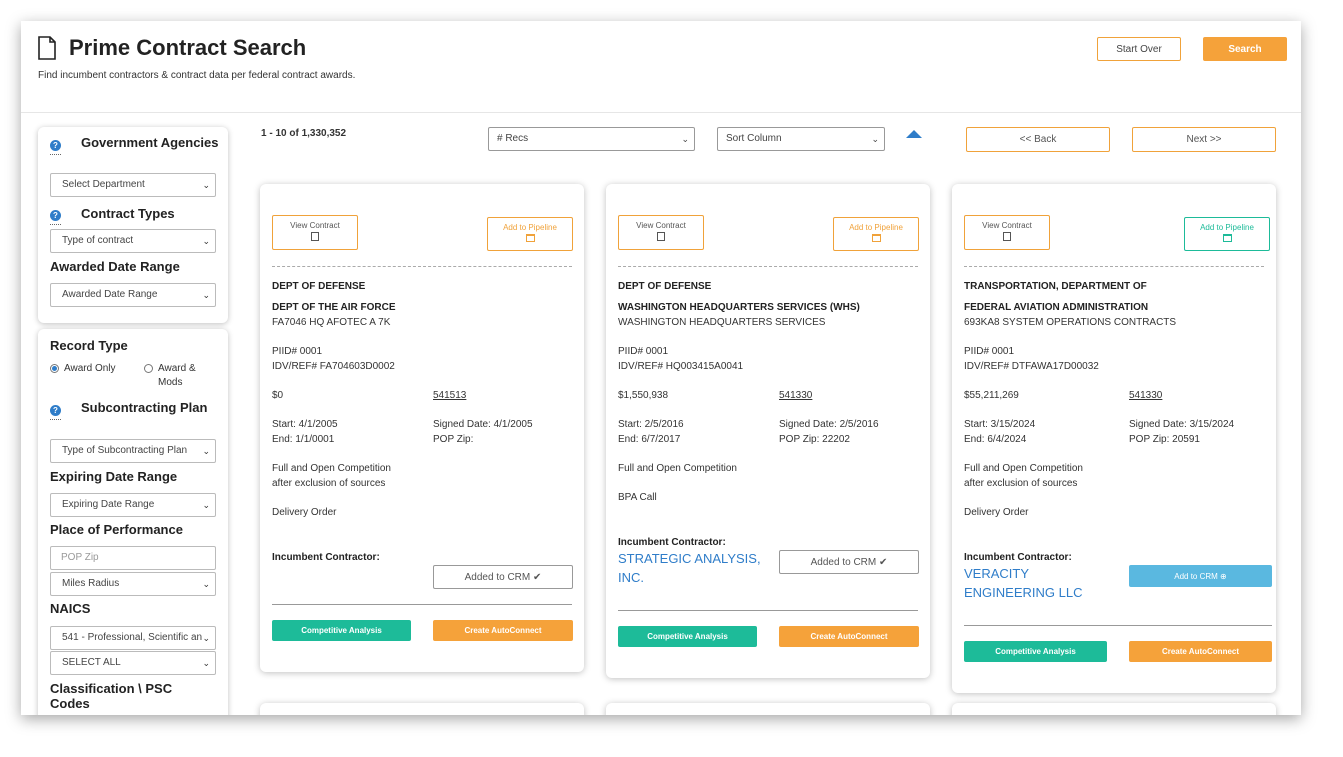  What do you see at coordinates (1139, 49) in the screenshot?
I see `start-over-button: Start Over` at bounding box center [1139, 49].